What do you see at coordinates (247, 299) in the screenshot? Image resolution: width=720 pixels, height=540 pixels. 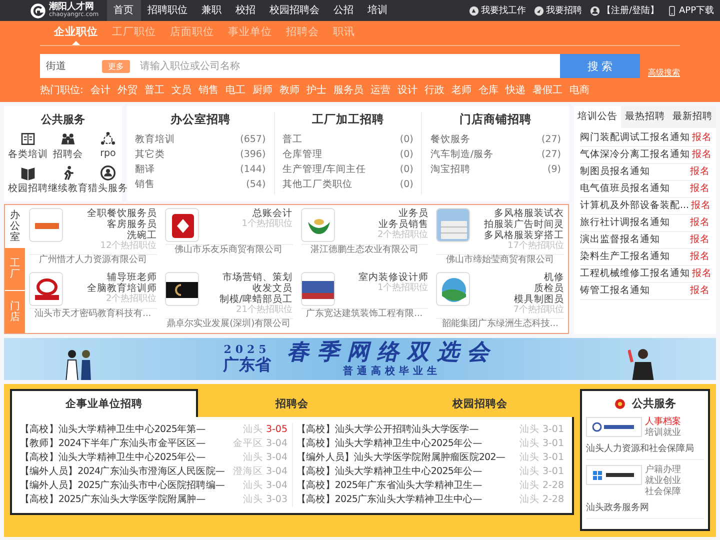 I see `job-link: 制模/啤蜡部员工` at bounding box center [247, 299].